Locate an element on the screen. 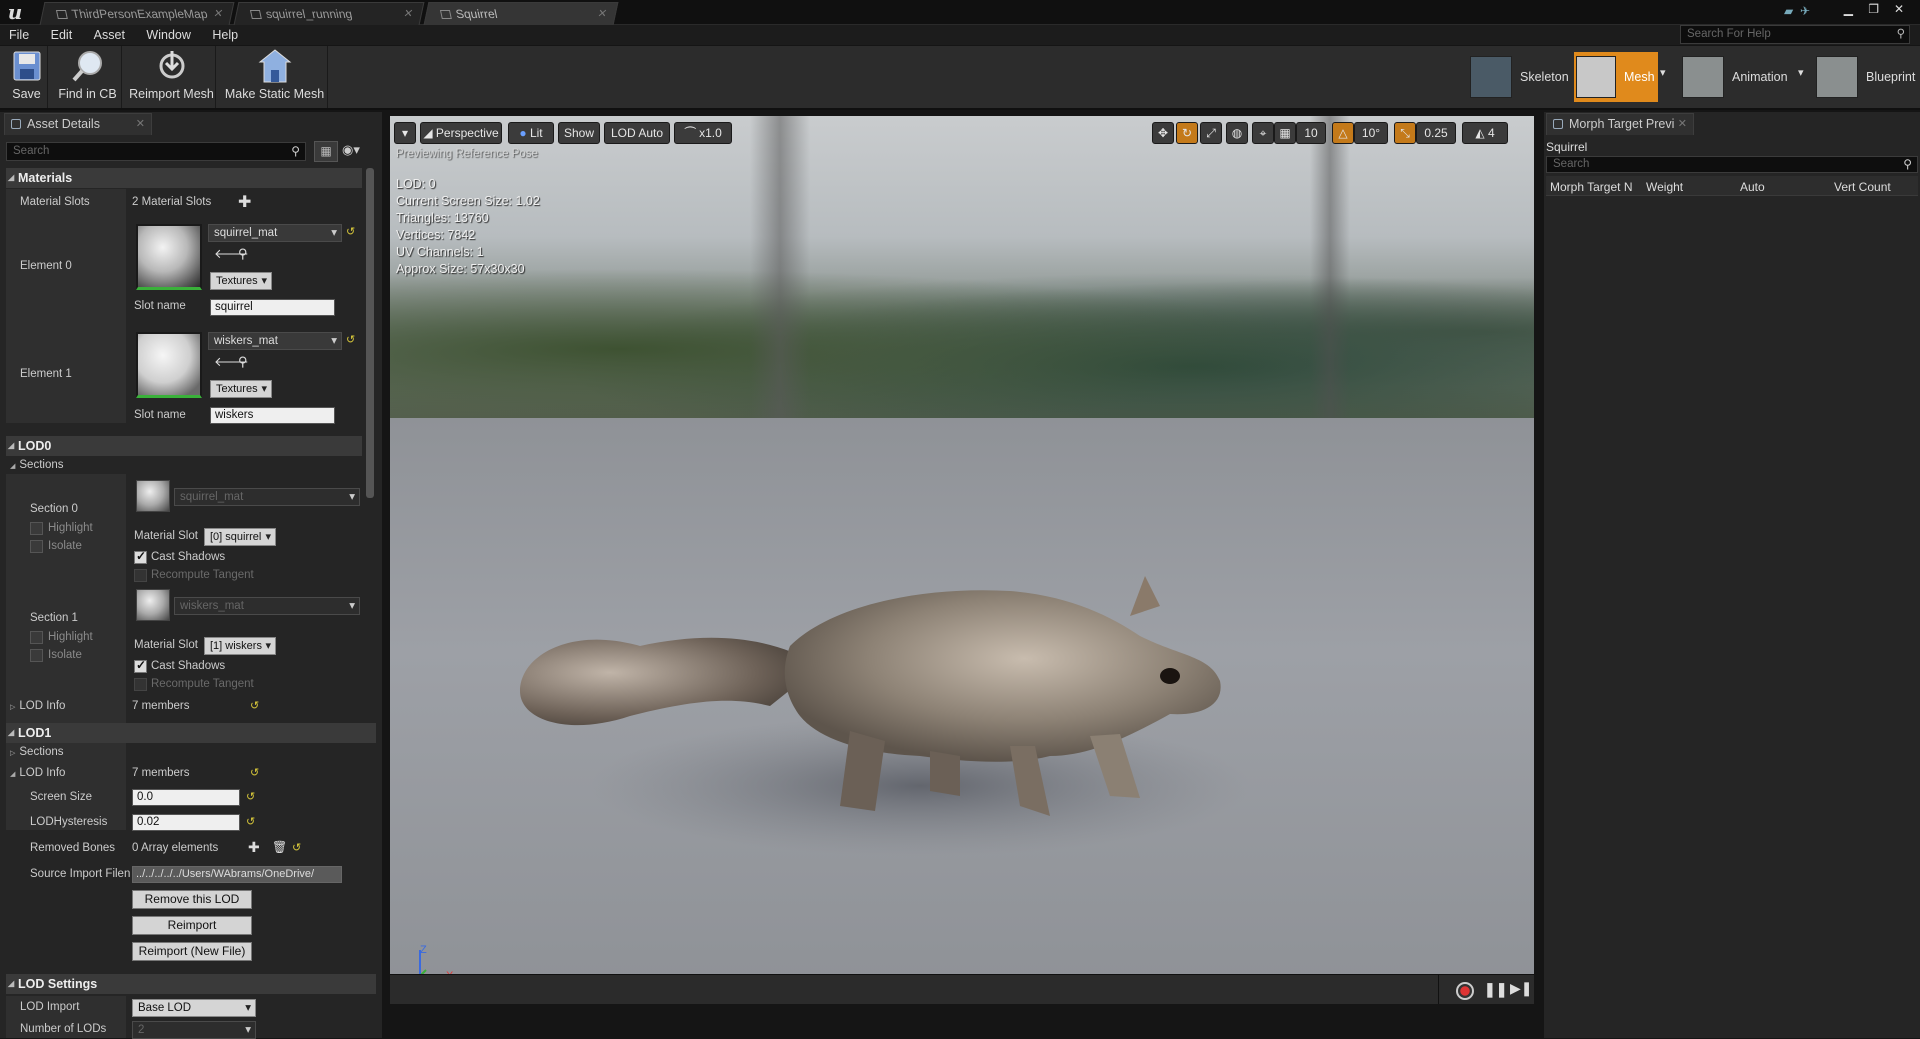 Image resolution: width=1920 pixels, height=1039 pixels. make-static-mesh-button: Make Static Mesh is located at coordinates (275, 77).